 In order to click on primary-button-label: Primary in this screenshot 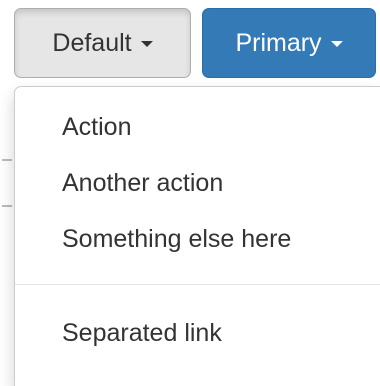, I will do `click(278, 42)`.